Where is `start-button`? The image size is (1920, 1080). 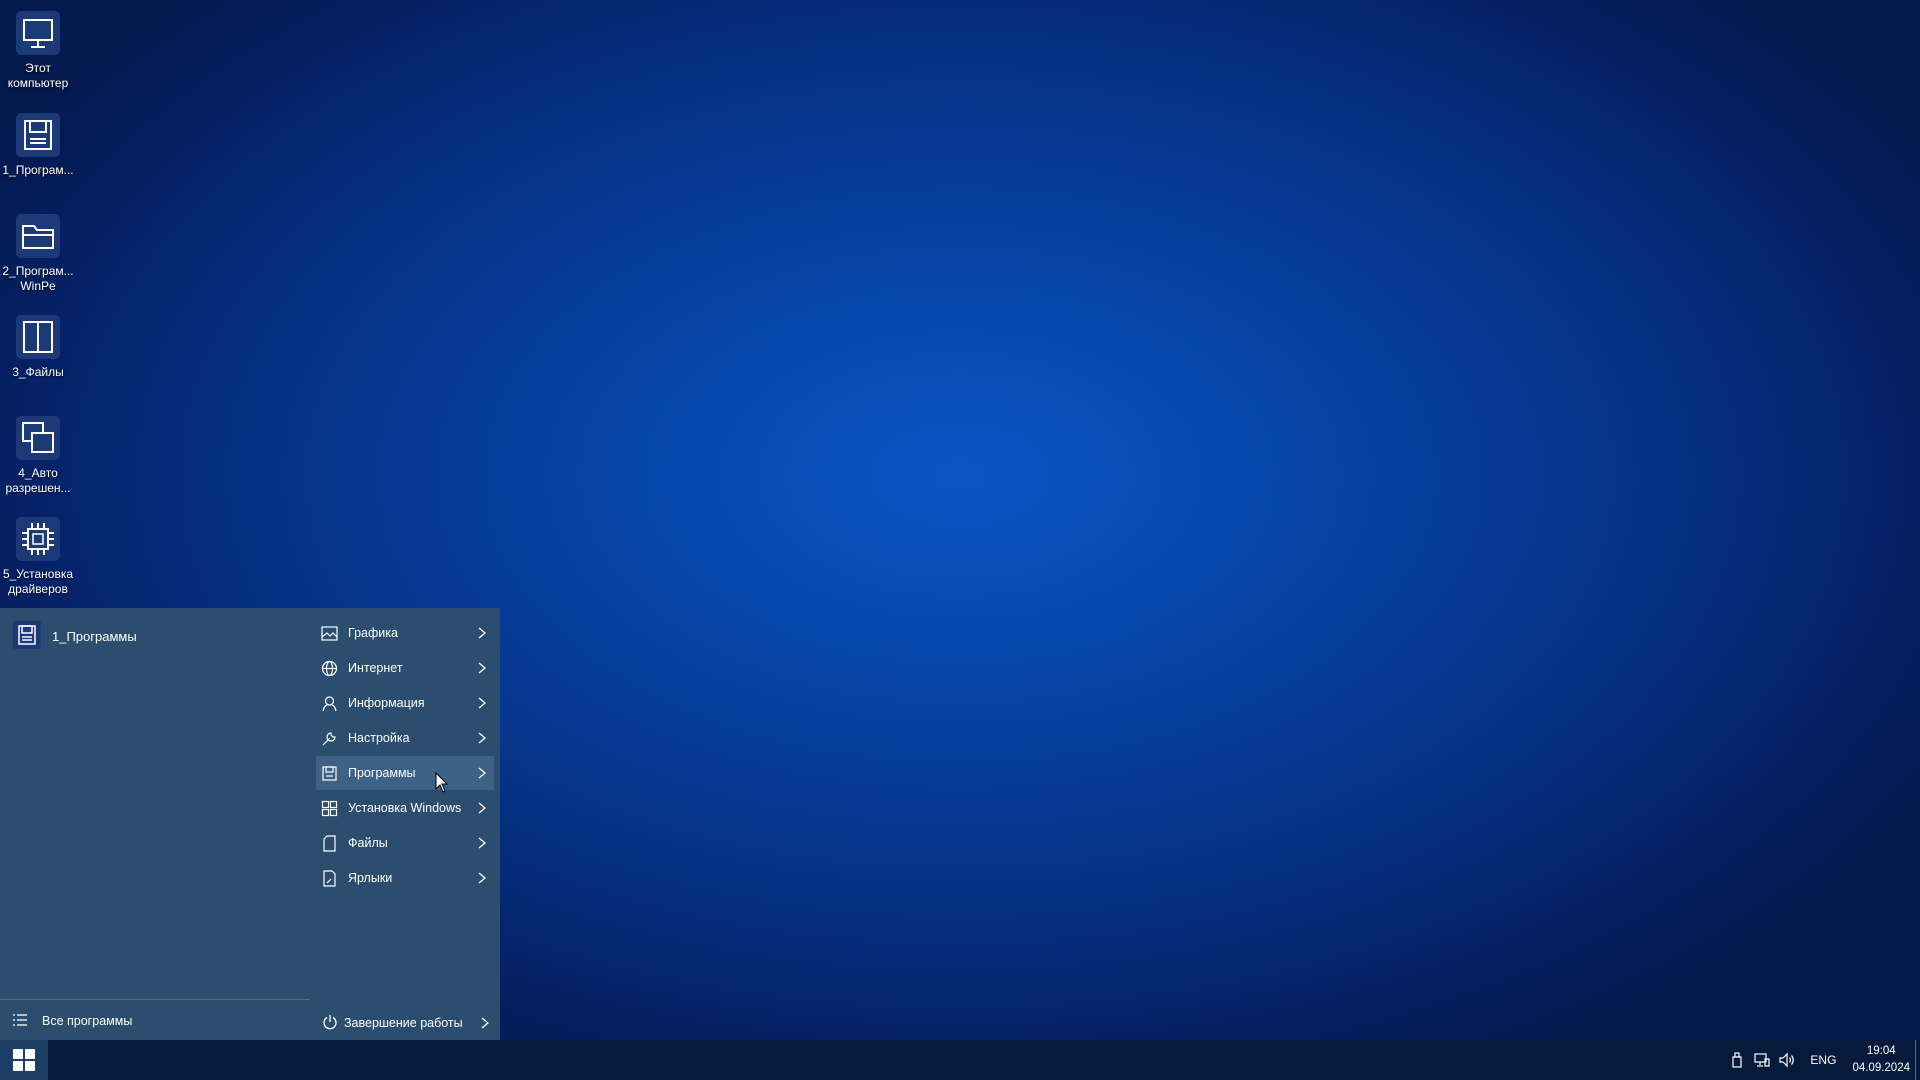 start-button is located at coordinates (24, 1060).